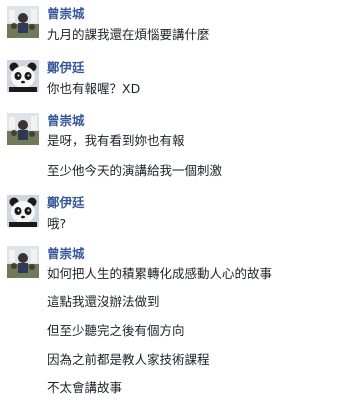  What do you see at coordinates (135, 170) in the screenshot?
I see `message-text: 至少他今天的演講給我一個刺激` at bounding box center [135, 170].